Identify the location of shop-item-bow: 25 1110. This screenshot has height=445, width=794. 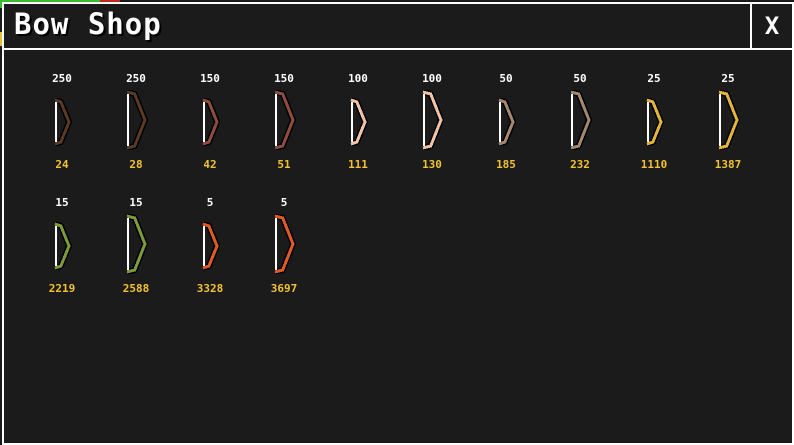
(654, 121).